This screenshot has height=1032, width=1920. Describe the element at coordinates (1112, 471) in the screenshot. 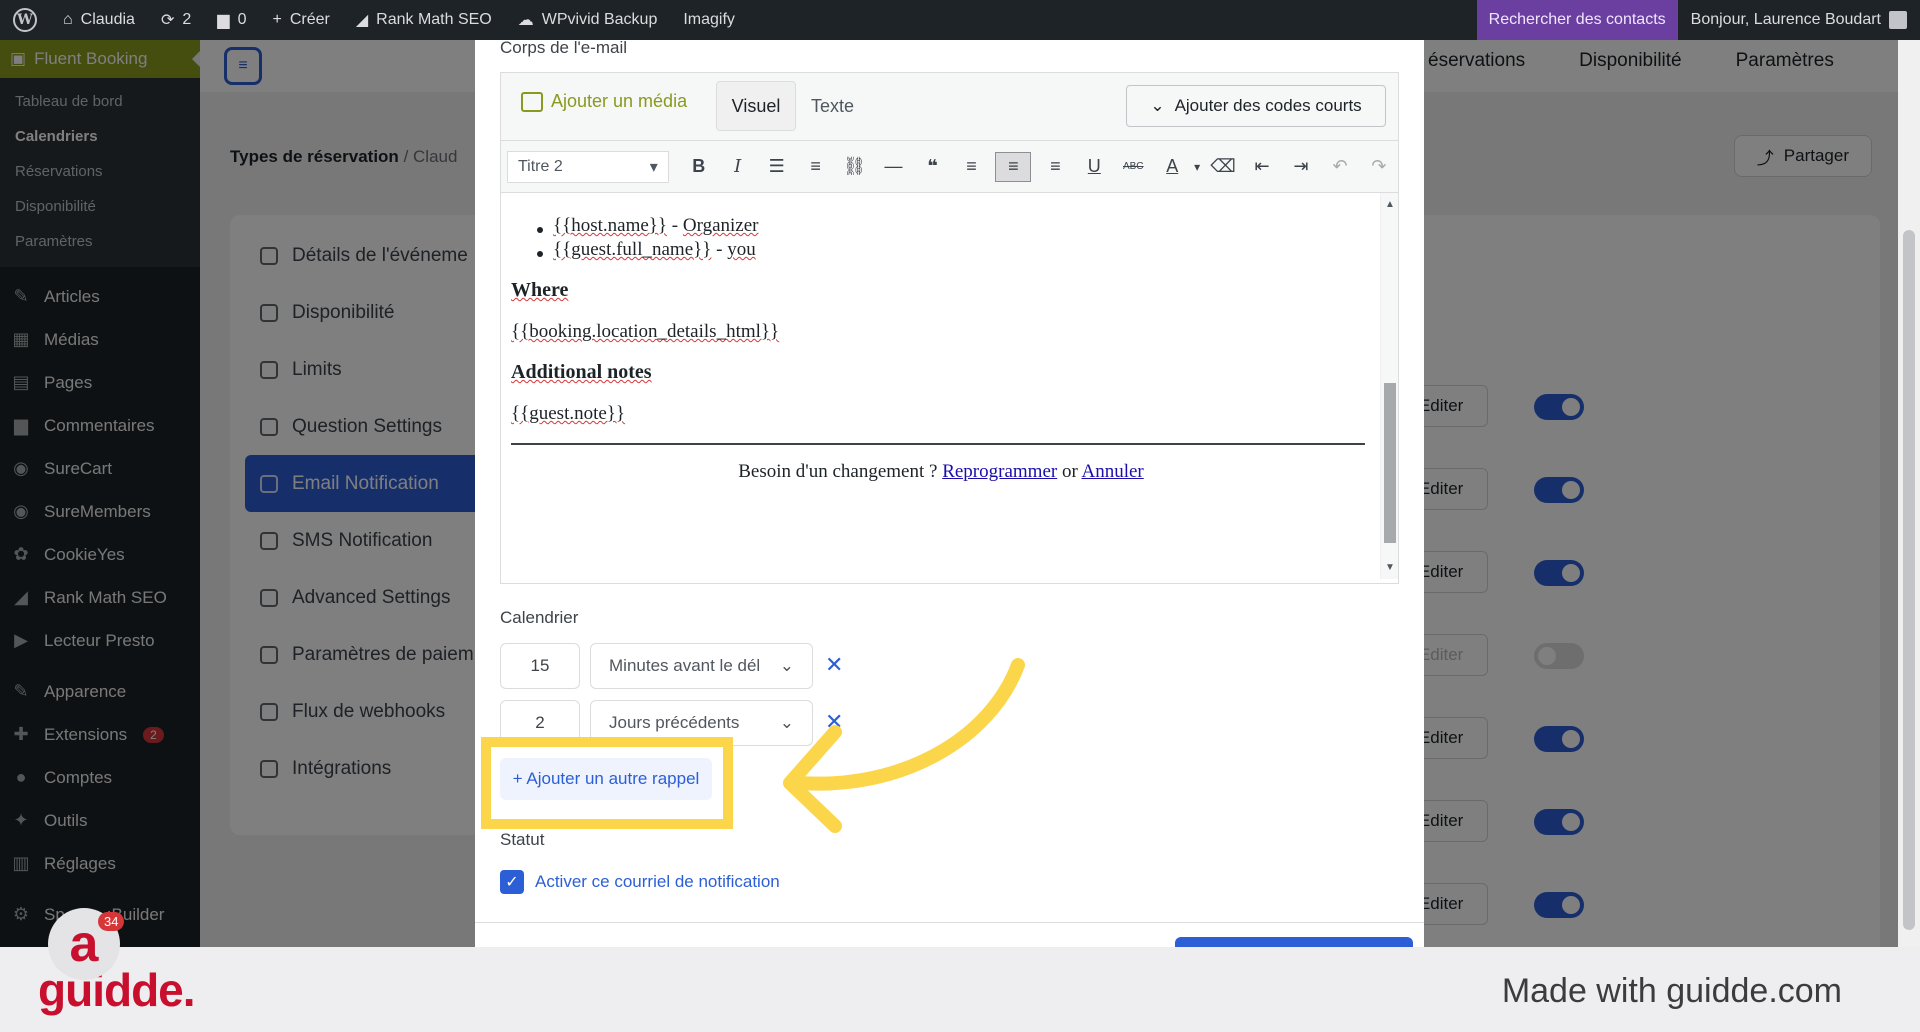

I see `cancel-link: Annuler` at that location.